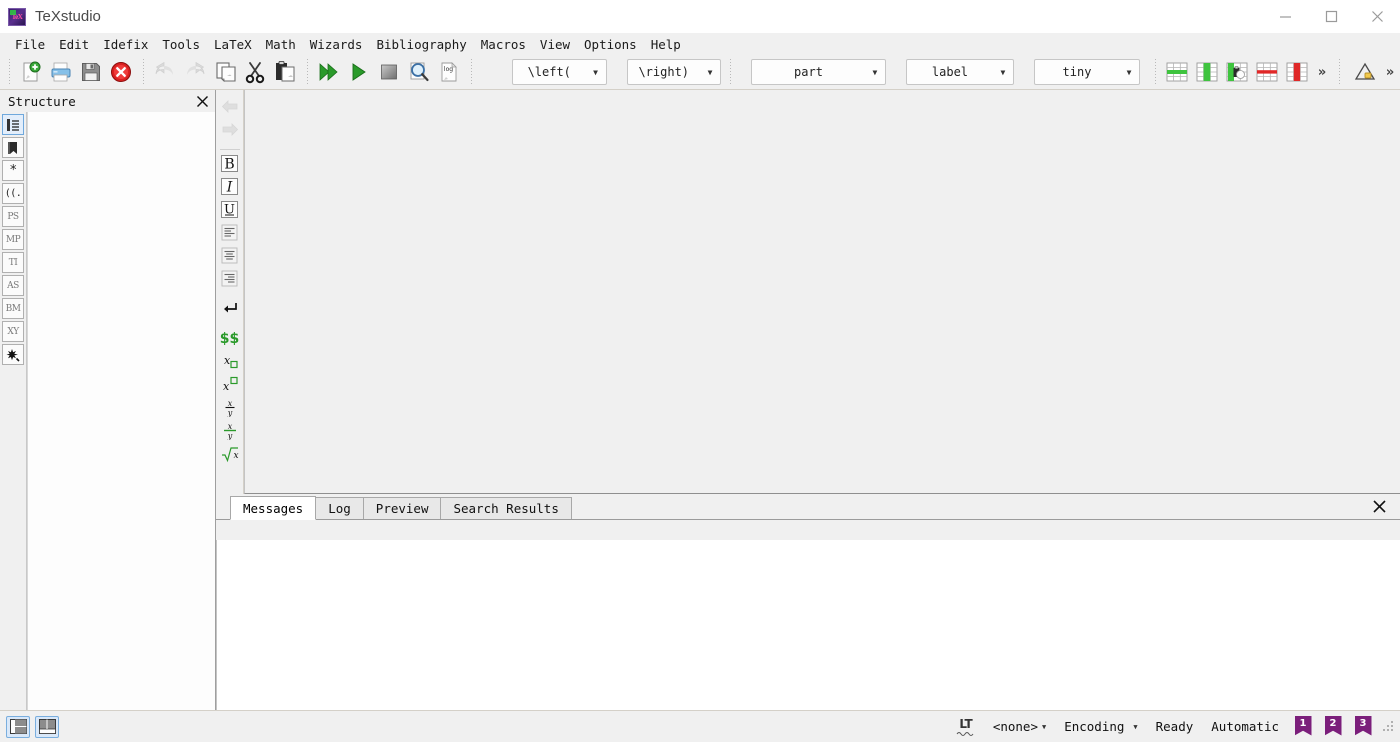 This screenshot has height=742, width=1400. I want to click on new-file-icon, so click(31, 72).